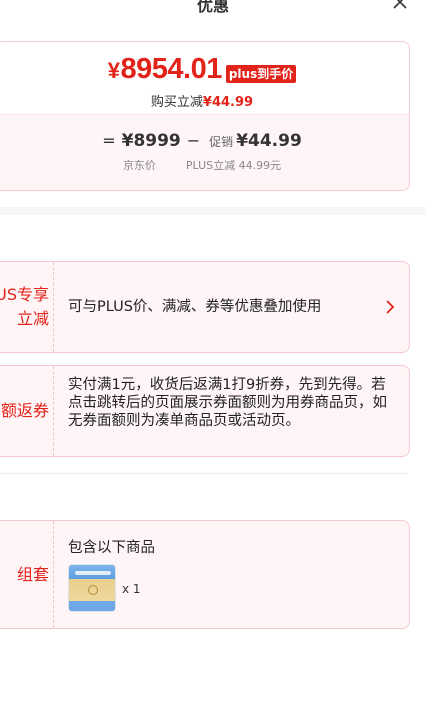 Image resolution: width=426 pixels, height=719 pixels. Describe the element at coordinates (205, 574) in the screenshot. I see `promo-card-bundle: 组套 包含以下商品 x 1` at that location.